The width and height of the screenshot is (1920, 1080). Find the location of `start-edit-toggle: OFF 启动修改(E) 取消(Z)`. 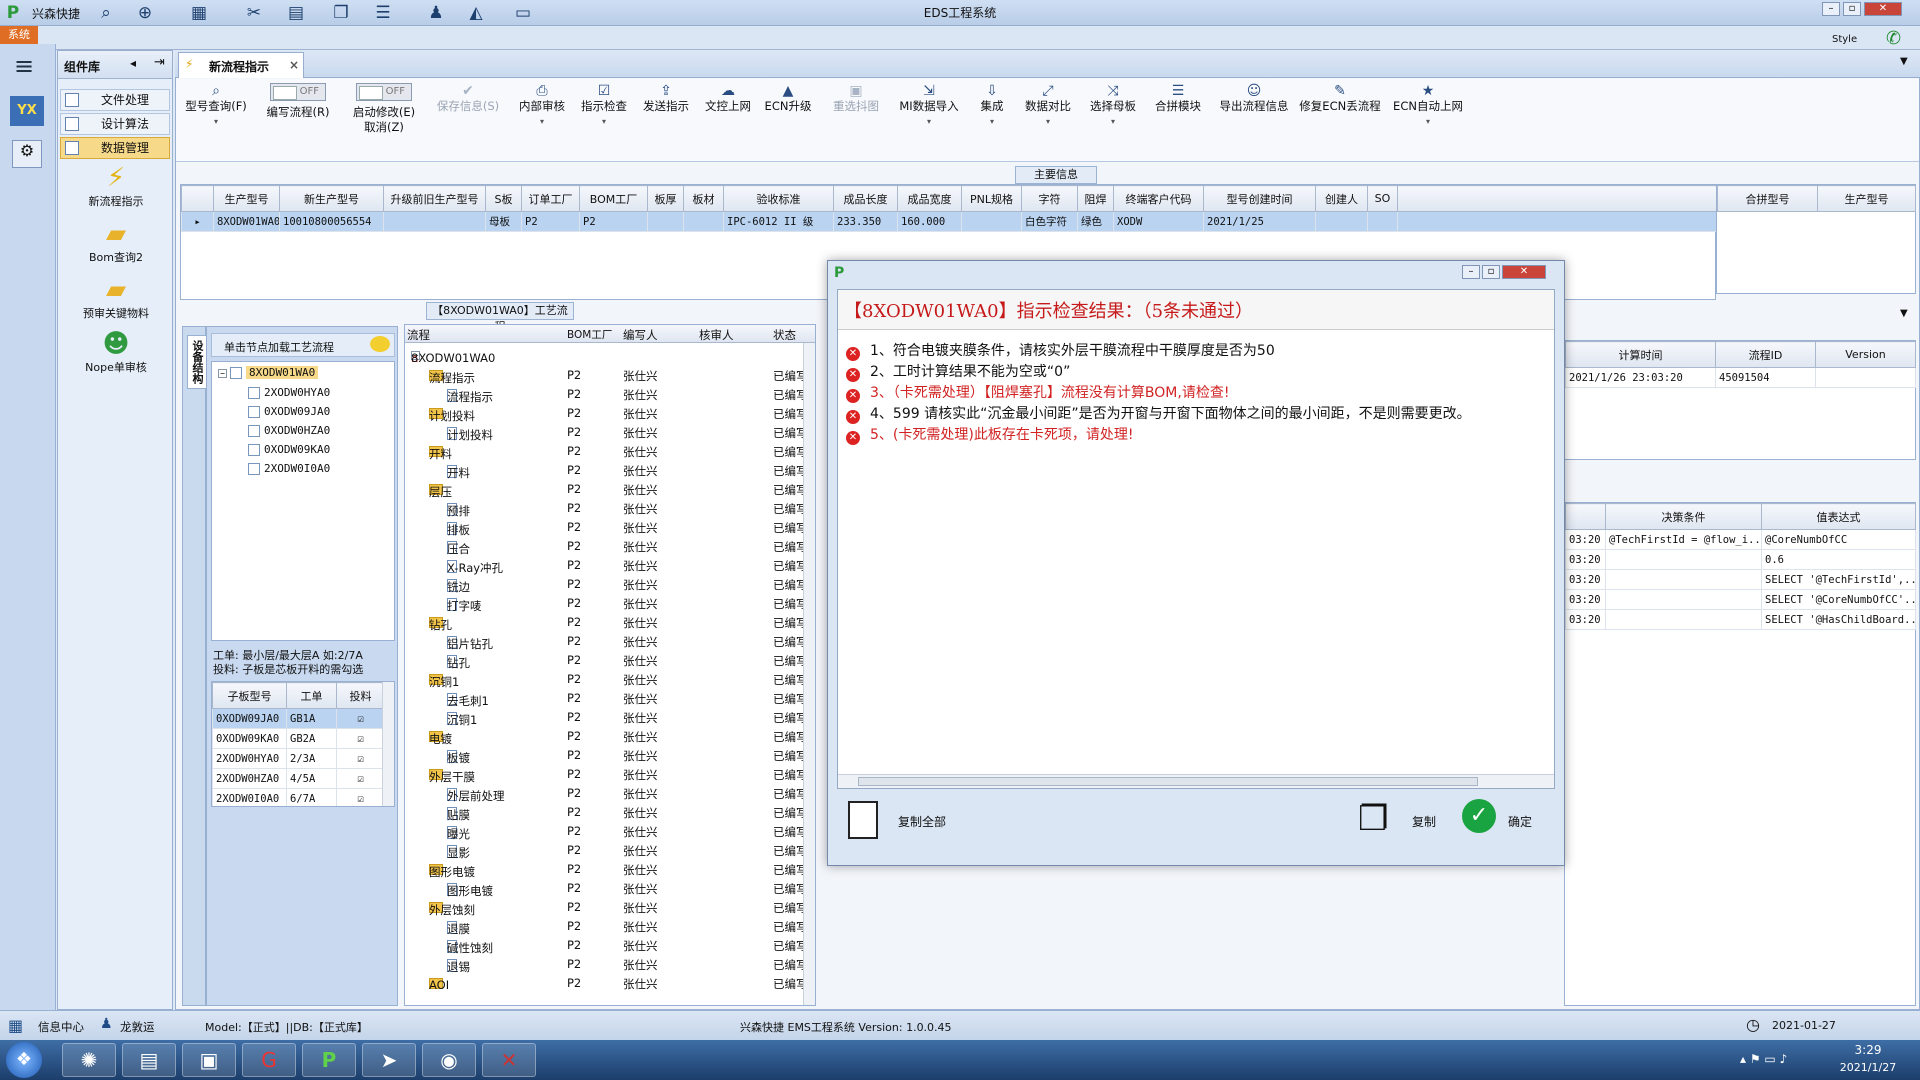

start-edit-toggle: OFF 启动修改(E) 取消(Z) is located at coordinates (384, 109).